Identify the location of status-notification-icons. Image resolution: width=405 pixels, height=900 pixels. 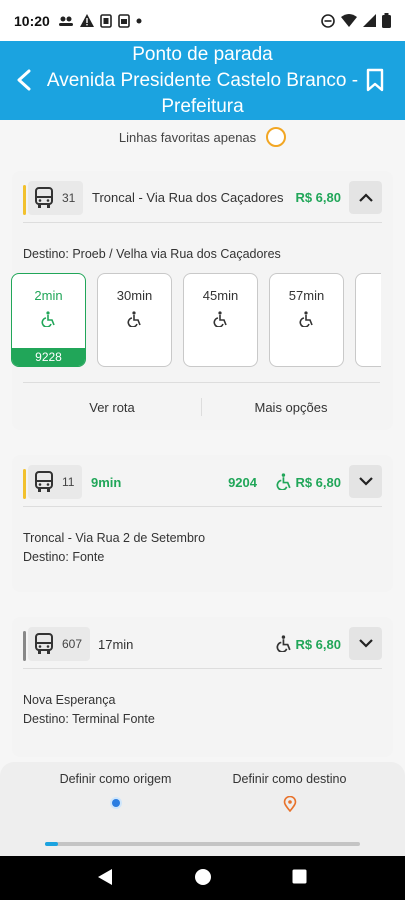
(100, 20).